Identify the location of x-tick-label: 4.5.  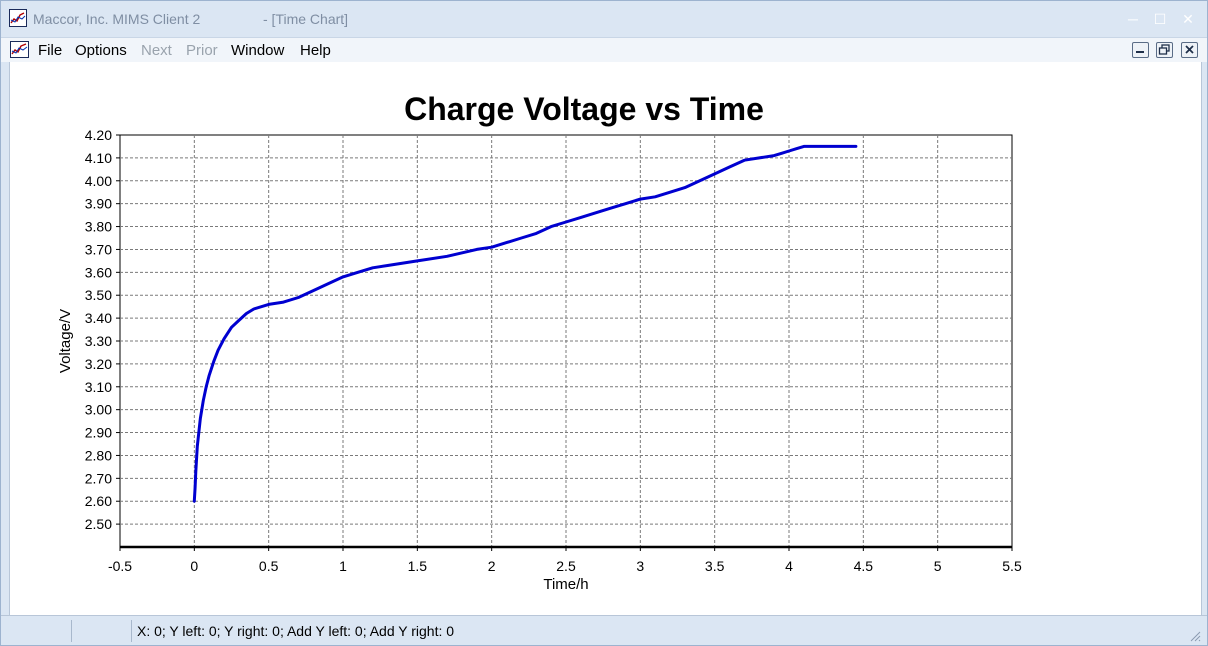
(864, 566).